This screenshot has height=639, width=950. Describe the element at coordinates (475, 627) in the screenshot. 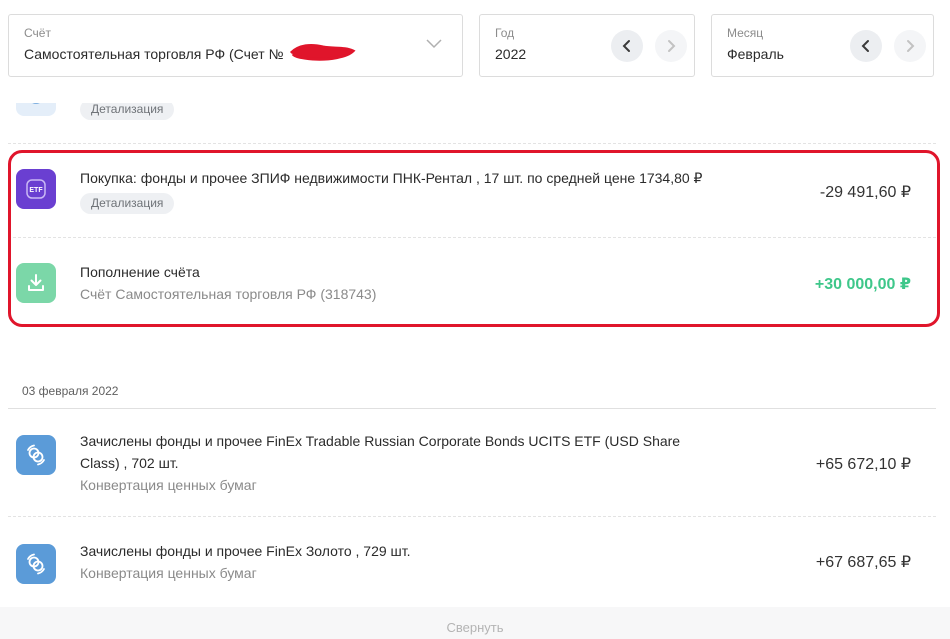

I see `collapse-button: Свернуть` at that location.